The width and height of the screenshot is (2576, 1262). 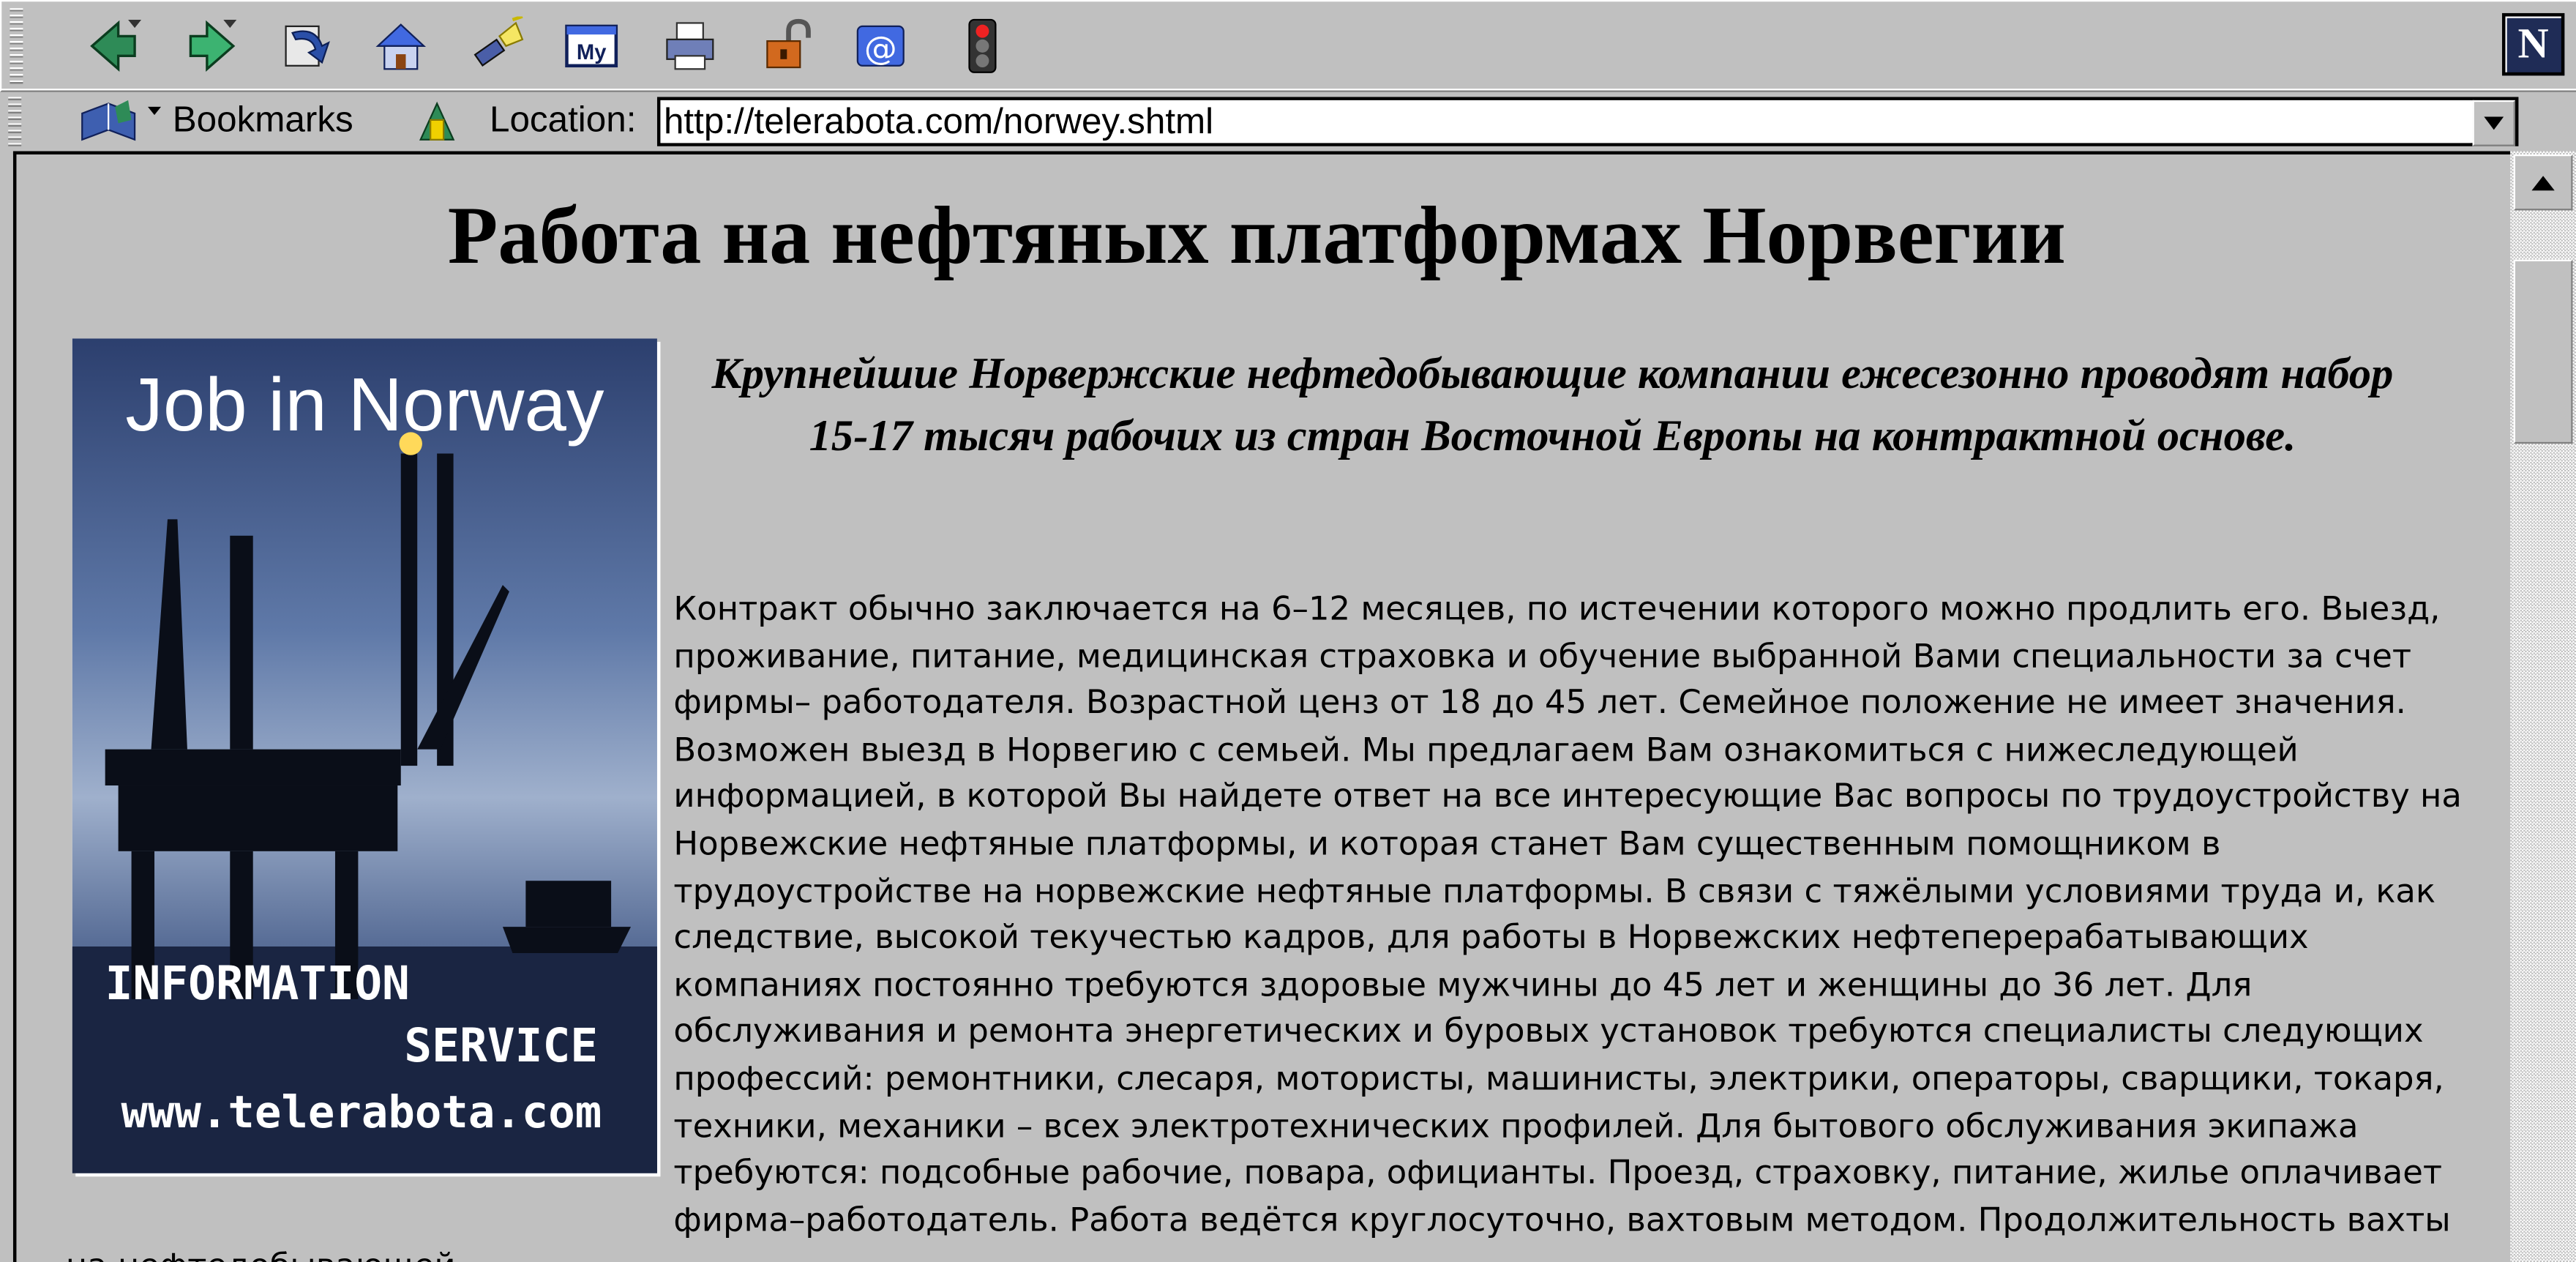 I want to click on bookmarks-icon, so click(x=121, y=122).